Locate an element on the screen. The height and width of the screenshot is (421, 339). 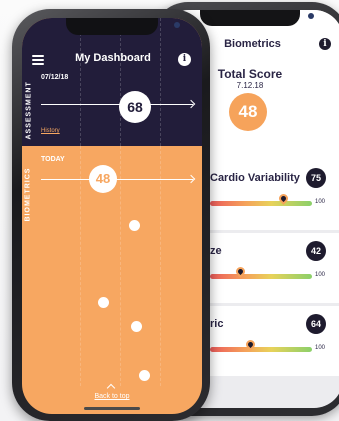
metric-score-badge: 42 is located at coordinates (316, 251).